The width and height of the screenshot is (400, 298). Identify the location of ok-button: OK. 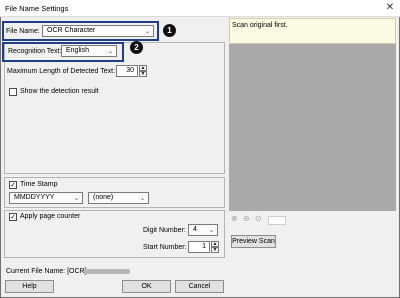
(146, 286).